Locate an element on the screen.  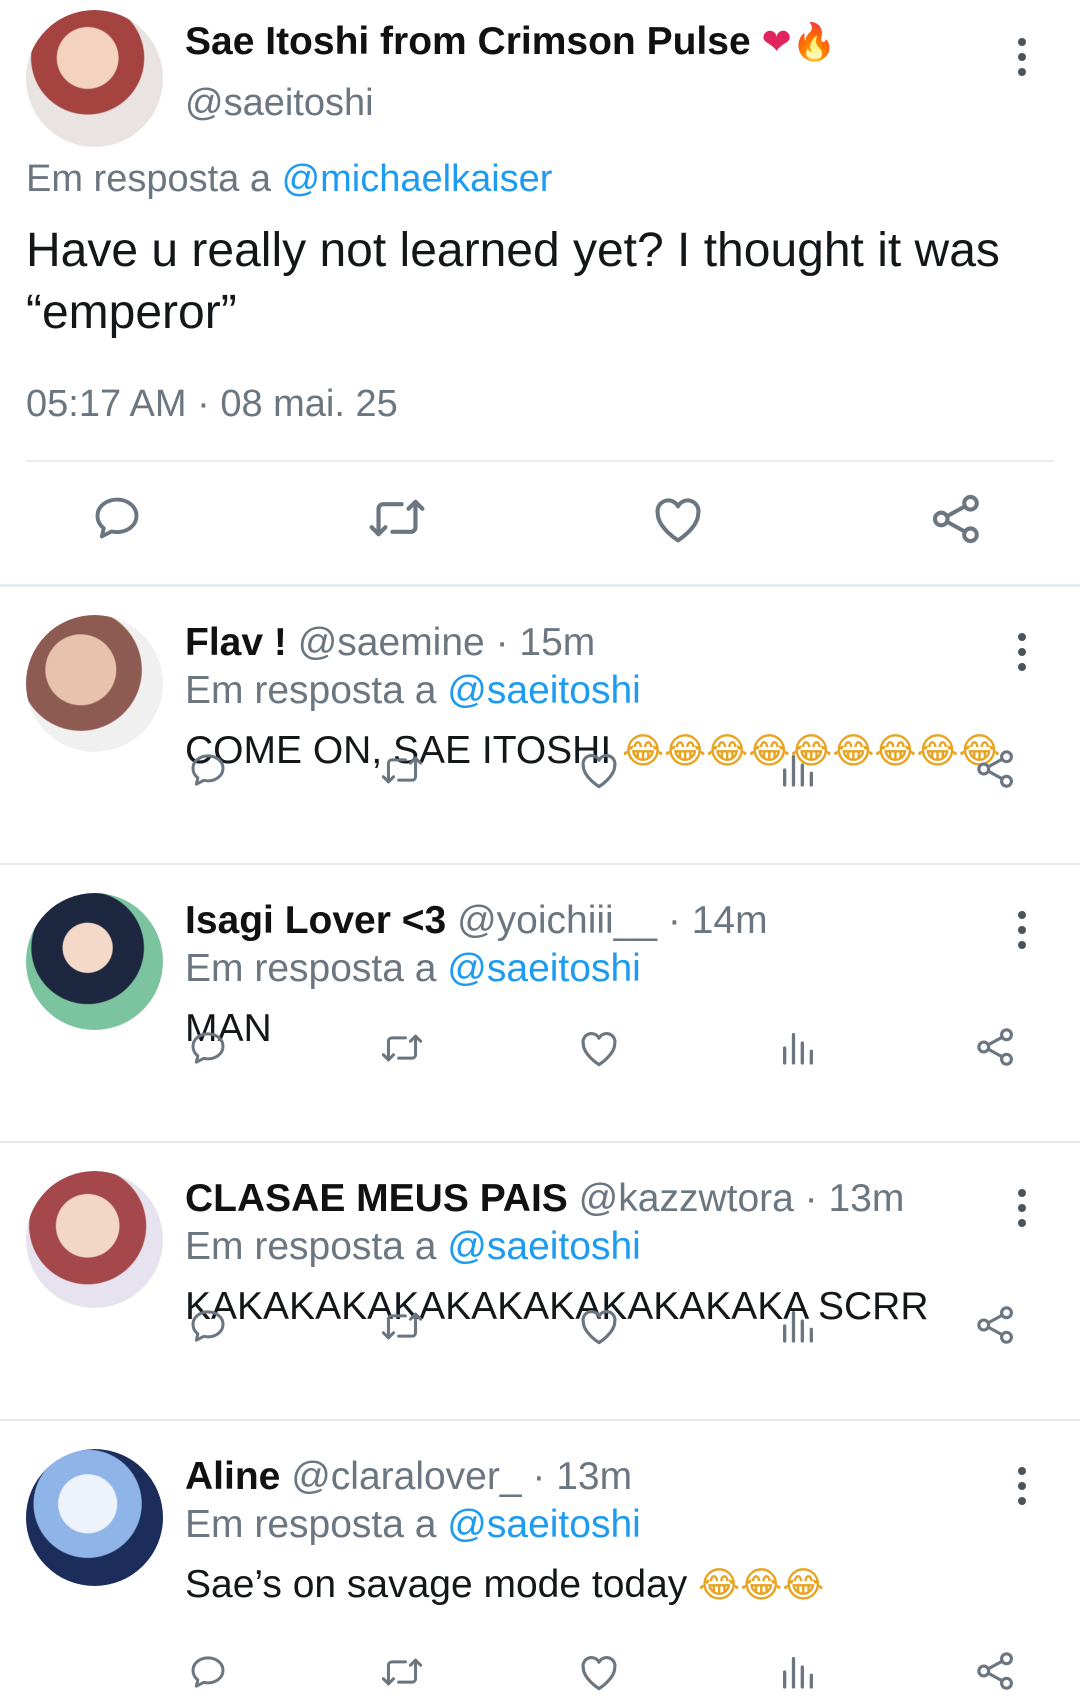
display-name: Flav ! is located at coordinates (236, 642).